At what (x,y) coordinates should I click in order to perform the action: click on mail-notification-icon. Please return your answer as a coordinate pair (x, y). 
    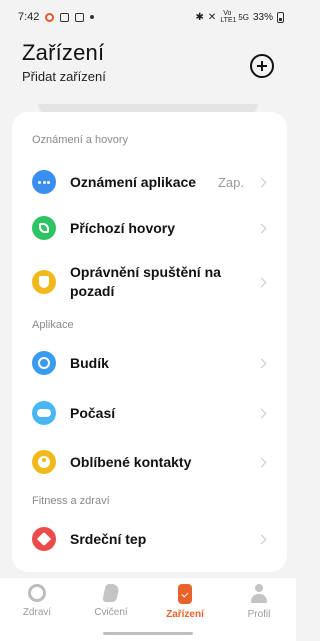
    Looking at the image, I should click on (80, 17).